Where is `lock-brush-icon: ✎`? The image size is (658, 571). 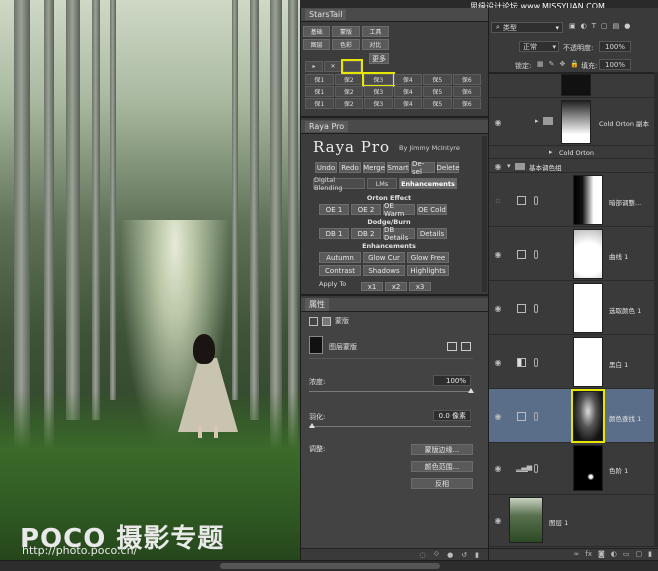
lock-brush-icon: ✎ is located at coordinates (552, 64).